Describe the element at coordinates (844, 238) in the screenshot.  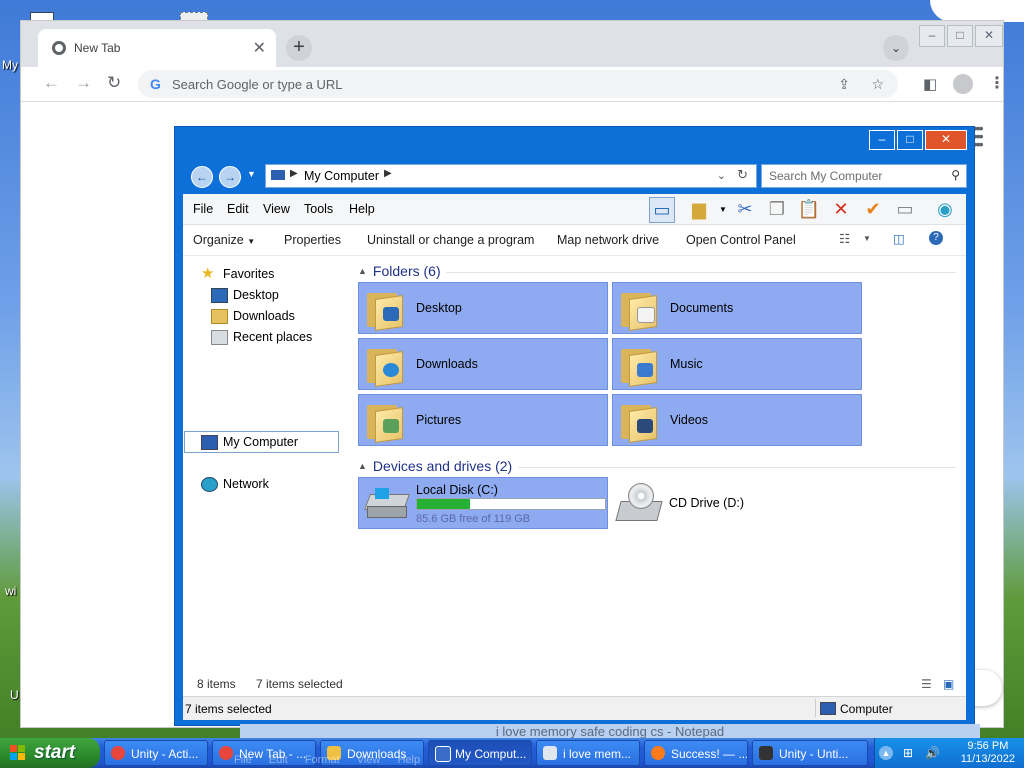
I see `view-options-icon: ☷` at that location.